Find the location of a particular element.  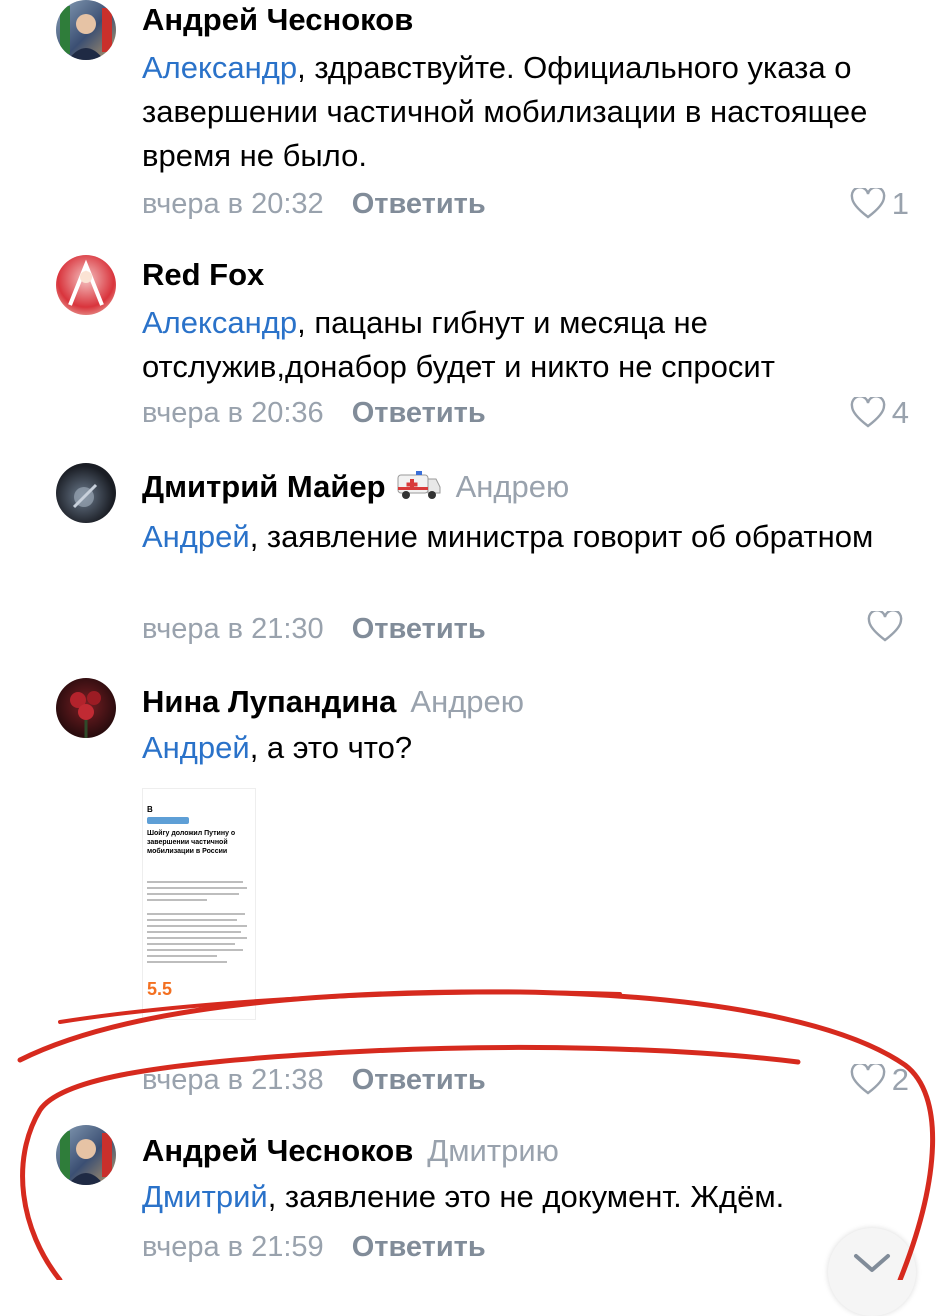

comment-time: вчера в 21:38 is located at coordinates (233, 1080).